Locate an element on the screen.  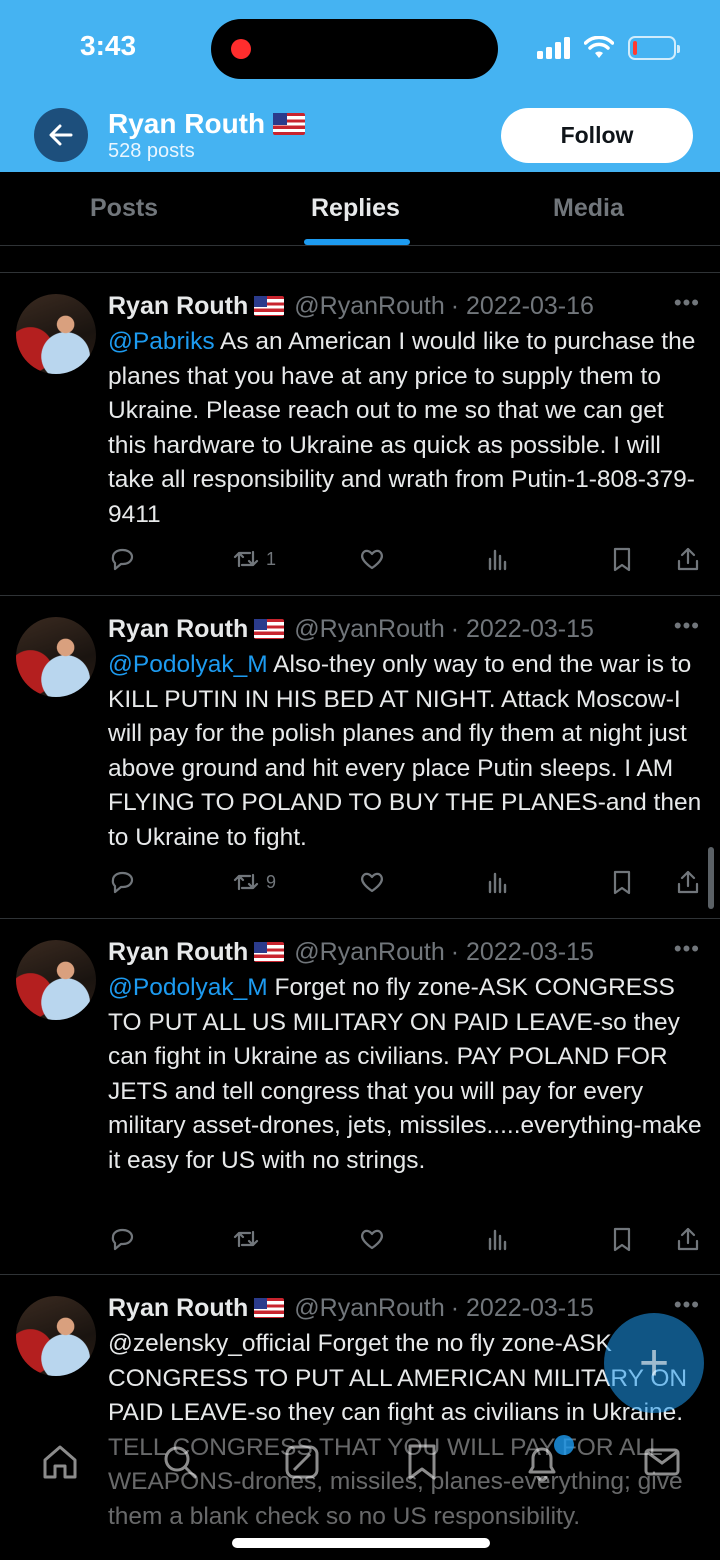
retweet-button is located at coordinates (246, 1239).